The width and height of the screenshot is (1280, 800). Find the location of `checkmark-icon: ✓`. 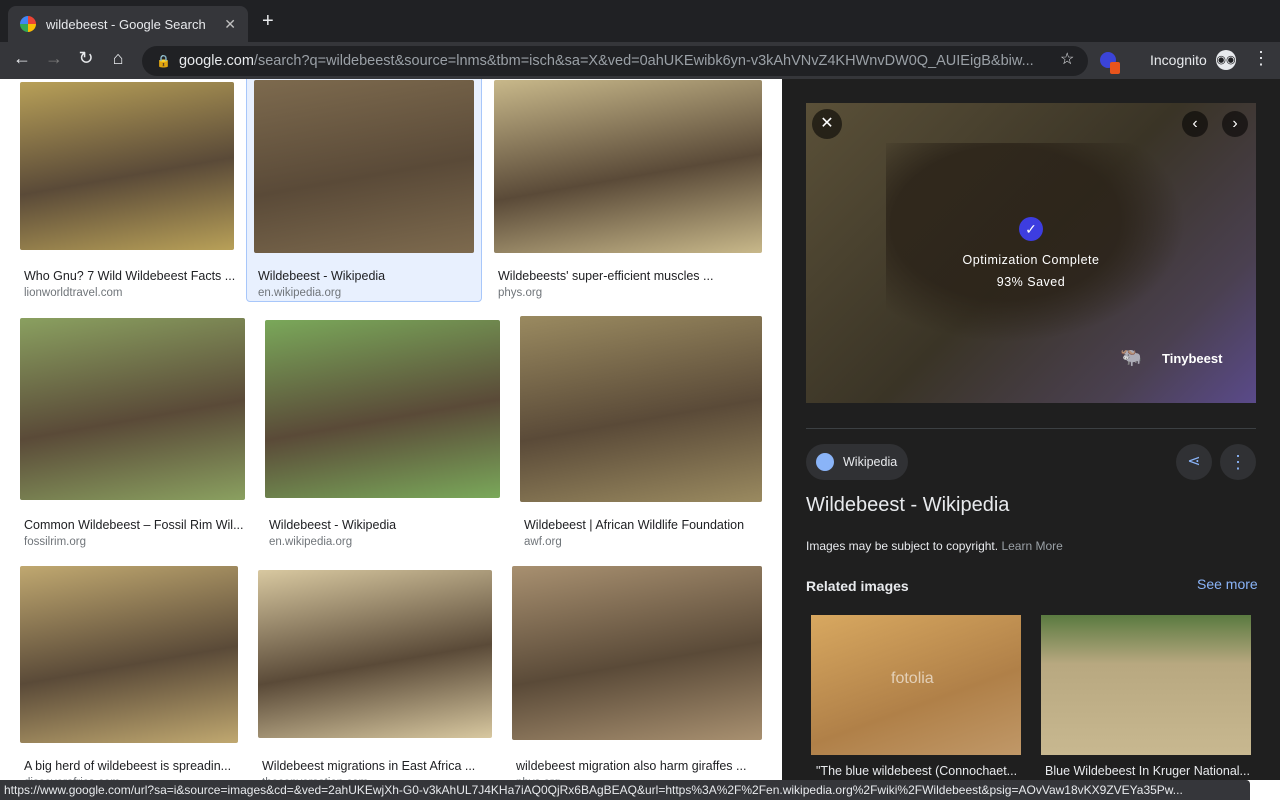

checkmark-icon: ✓ is located at coordinates (1031, 229).